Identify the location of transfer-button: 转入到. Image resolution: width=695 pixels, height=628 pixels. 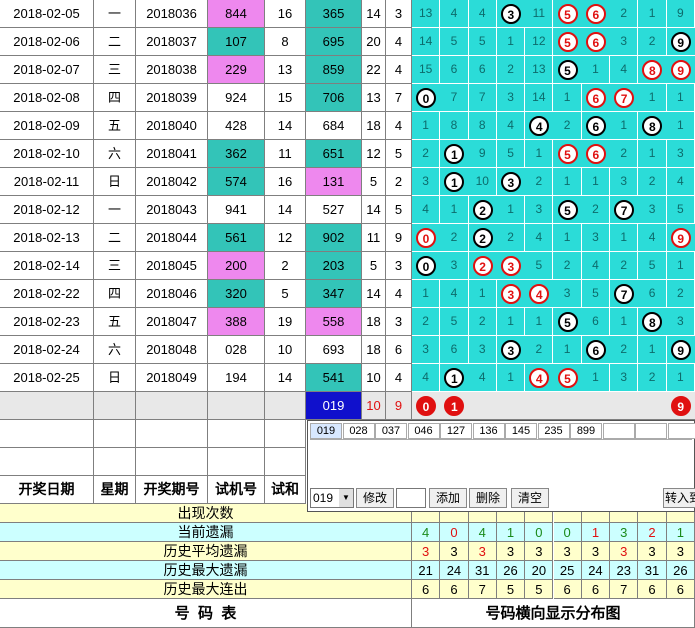
(679, 498).